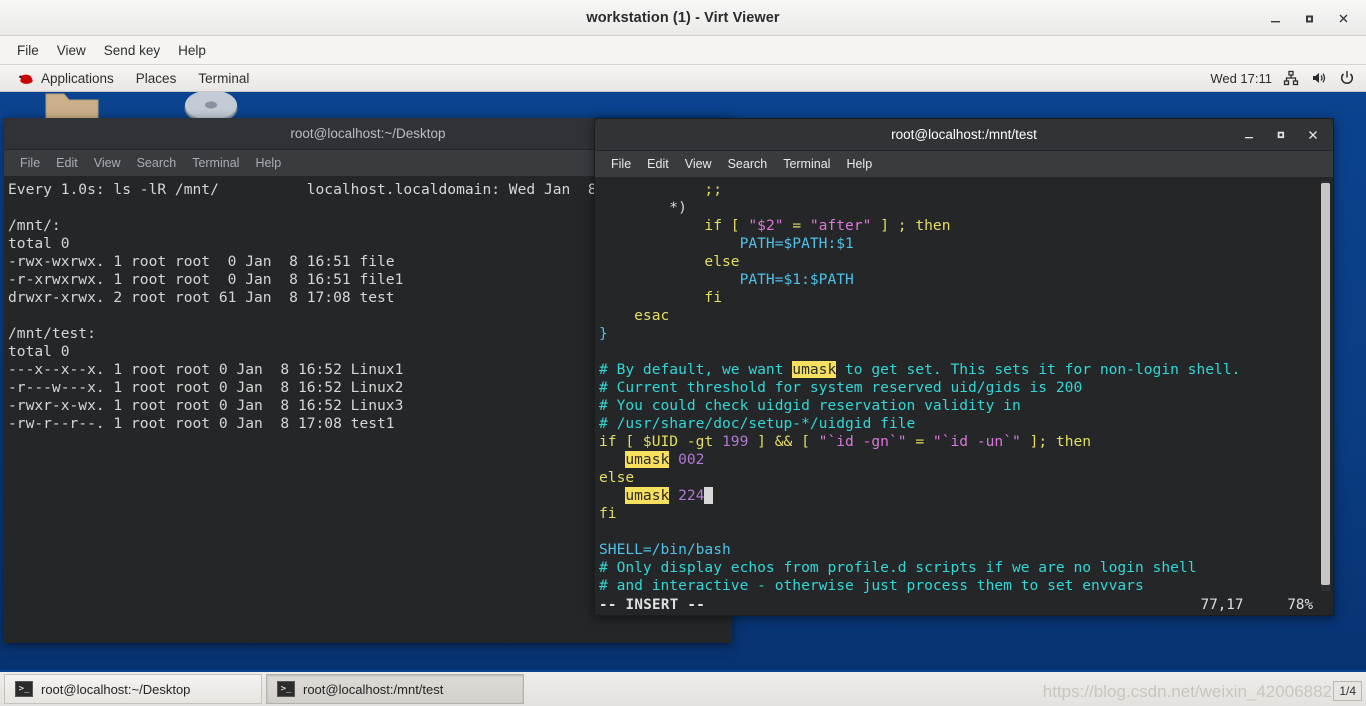  I want to click on terminal-right-menu-terminal: Terminal, so click(806, 164).